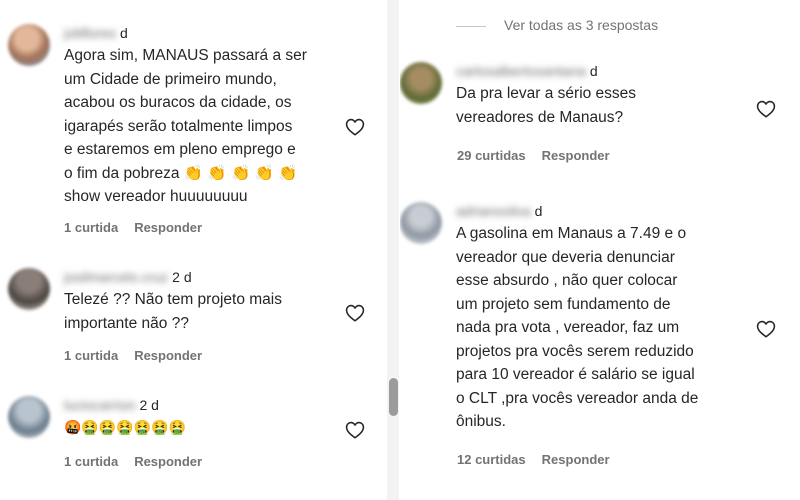 Image resolution: width=800 pixels, height=500 pixels. Describe the element at coordinates (393, 250) in the screenshot. I see `scrollbar-track` at that location.